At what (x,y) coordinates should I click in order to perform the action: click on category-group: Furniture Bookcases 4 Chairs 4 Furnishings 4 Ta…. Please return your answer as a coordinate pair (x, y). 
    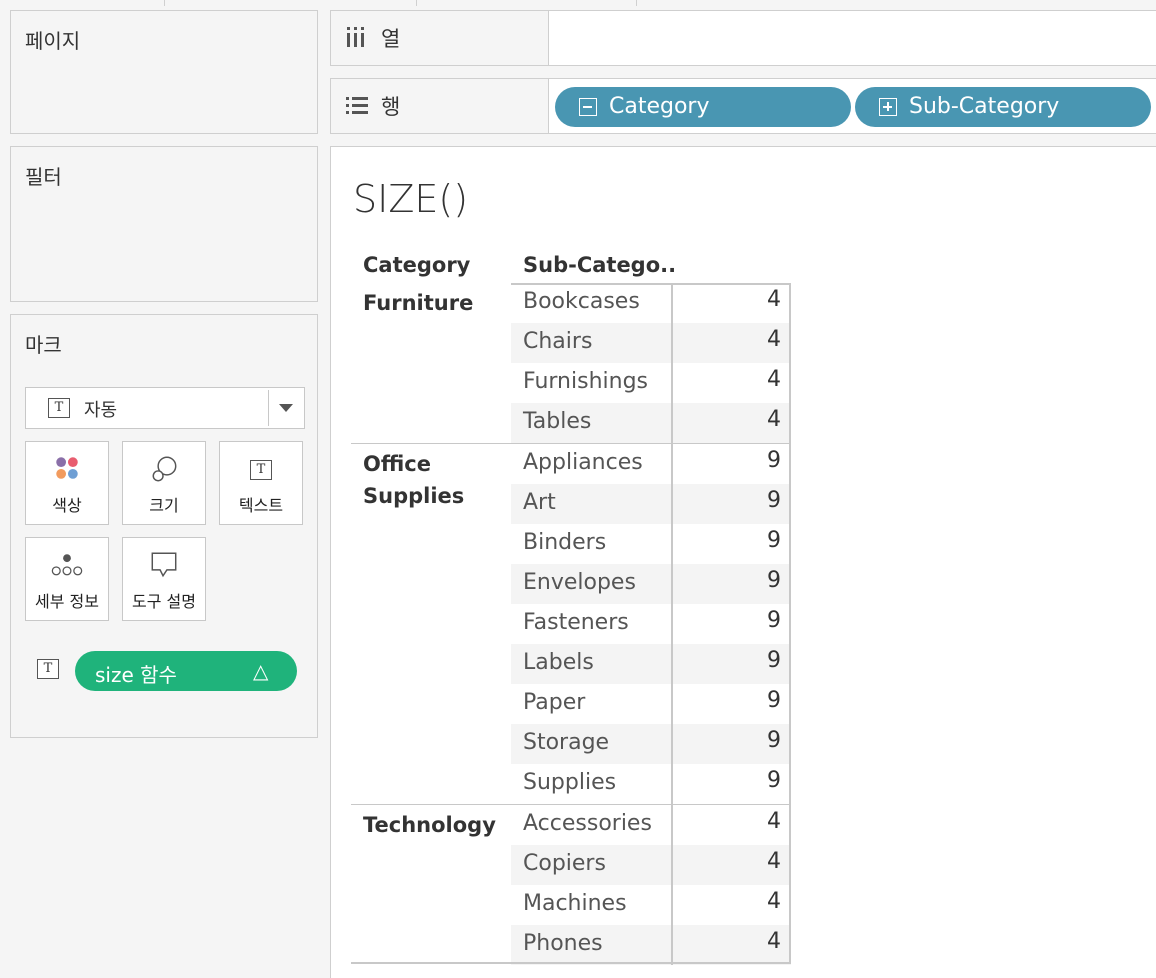
    Looking at the image, I should click on (571, 363).